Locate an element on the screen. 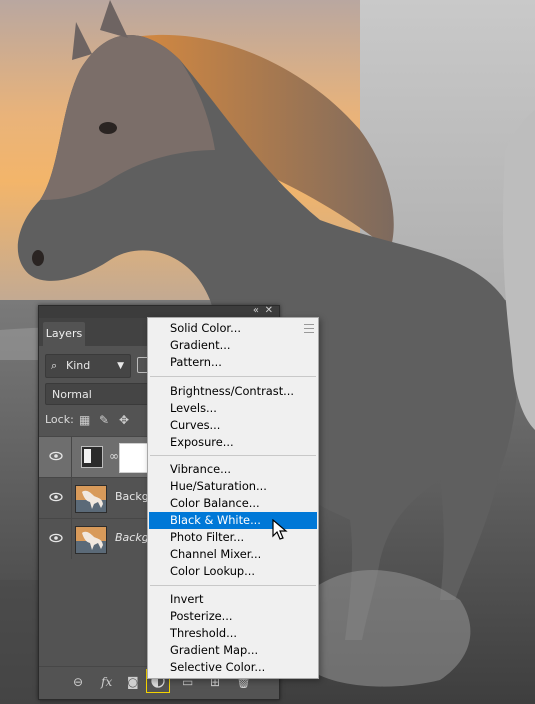 Image resolution: width=535 pixels, height=704 pixels. adjustment-layer-icon is located at coordinates (92, 457).